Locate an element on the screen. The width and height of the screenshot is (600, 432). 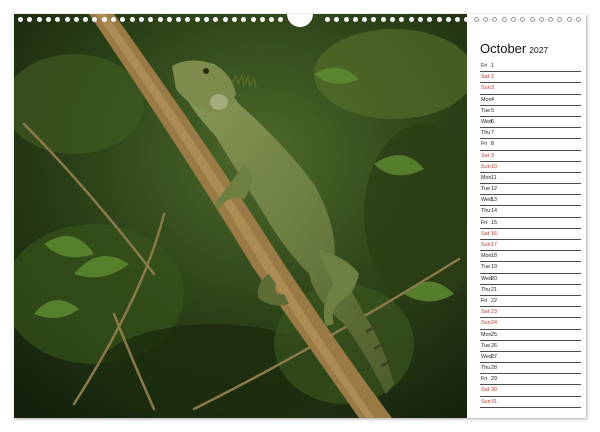
day-row: Tue 12 is located at coordinates (530, 190).